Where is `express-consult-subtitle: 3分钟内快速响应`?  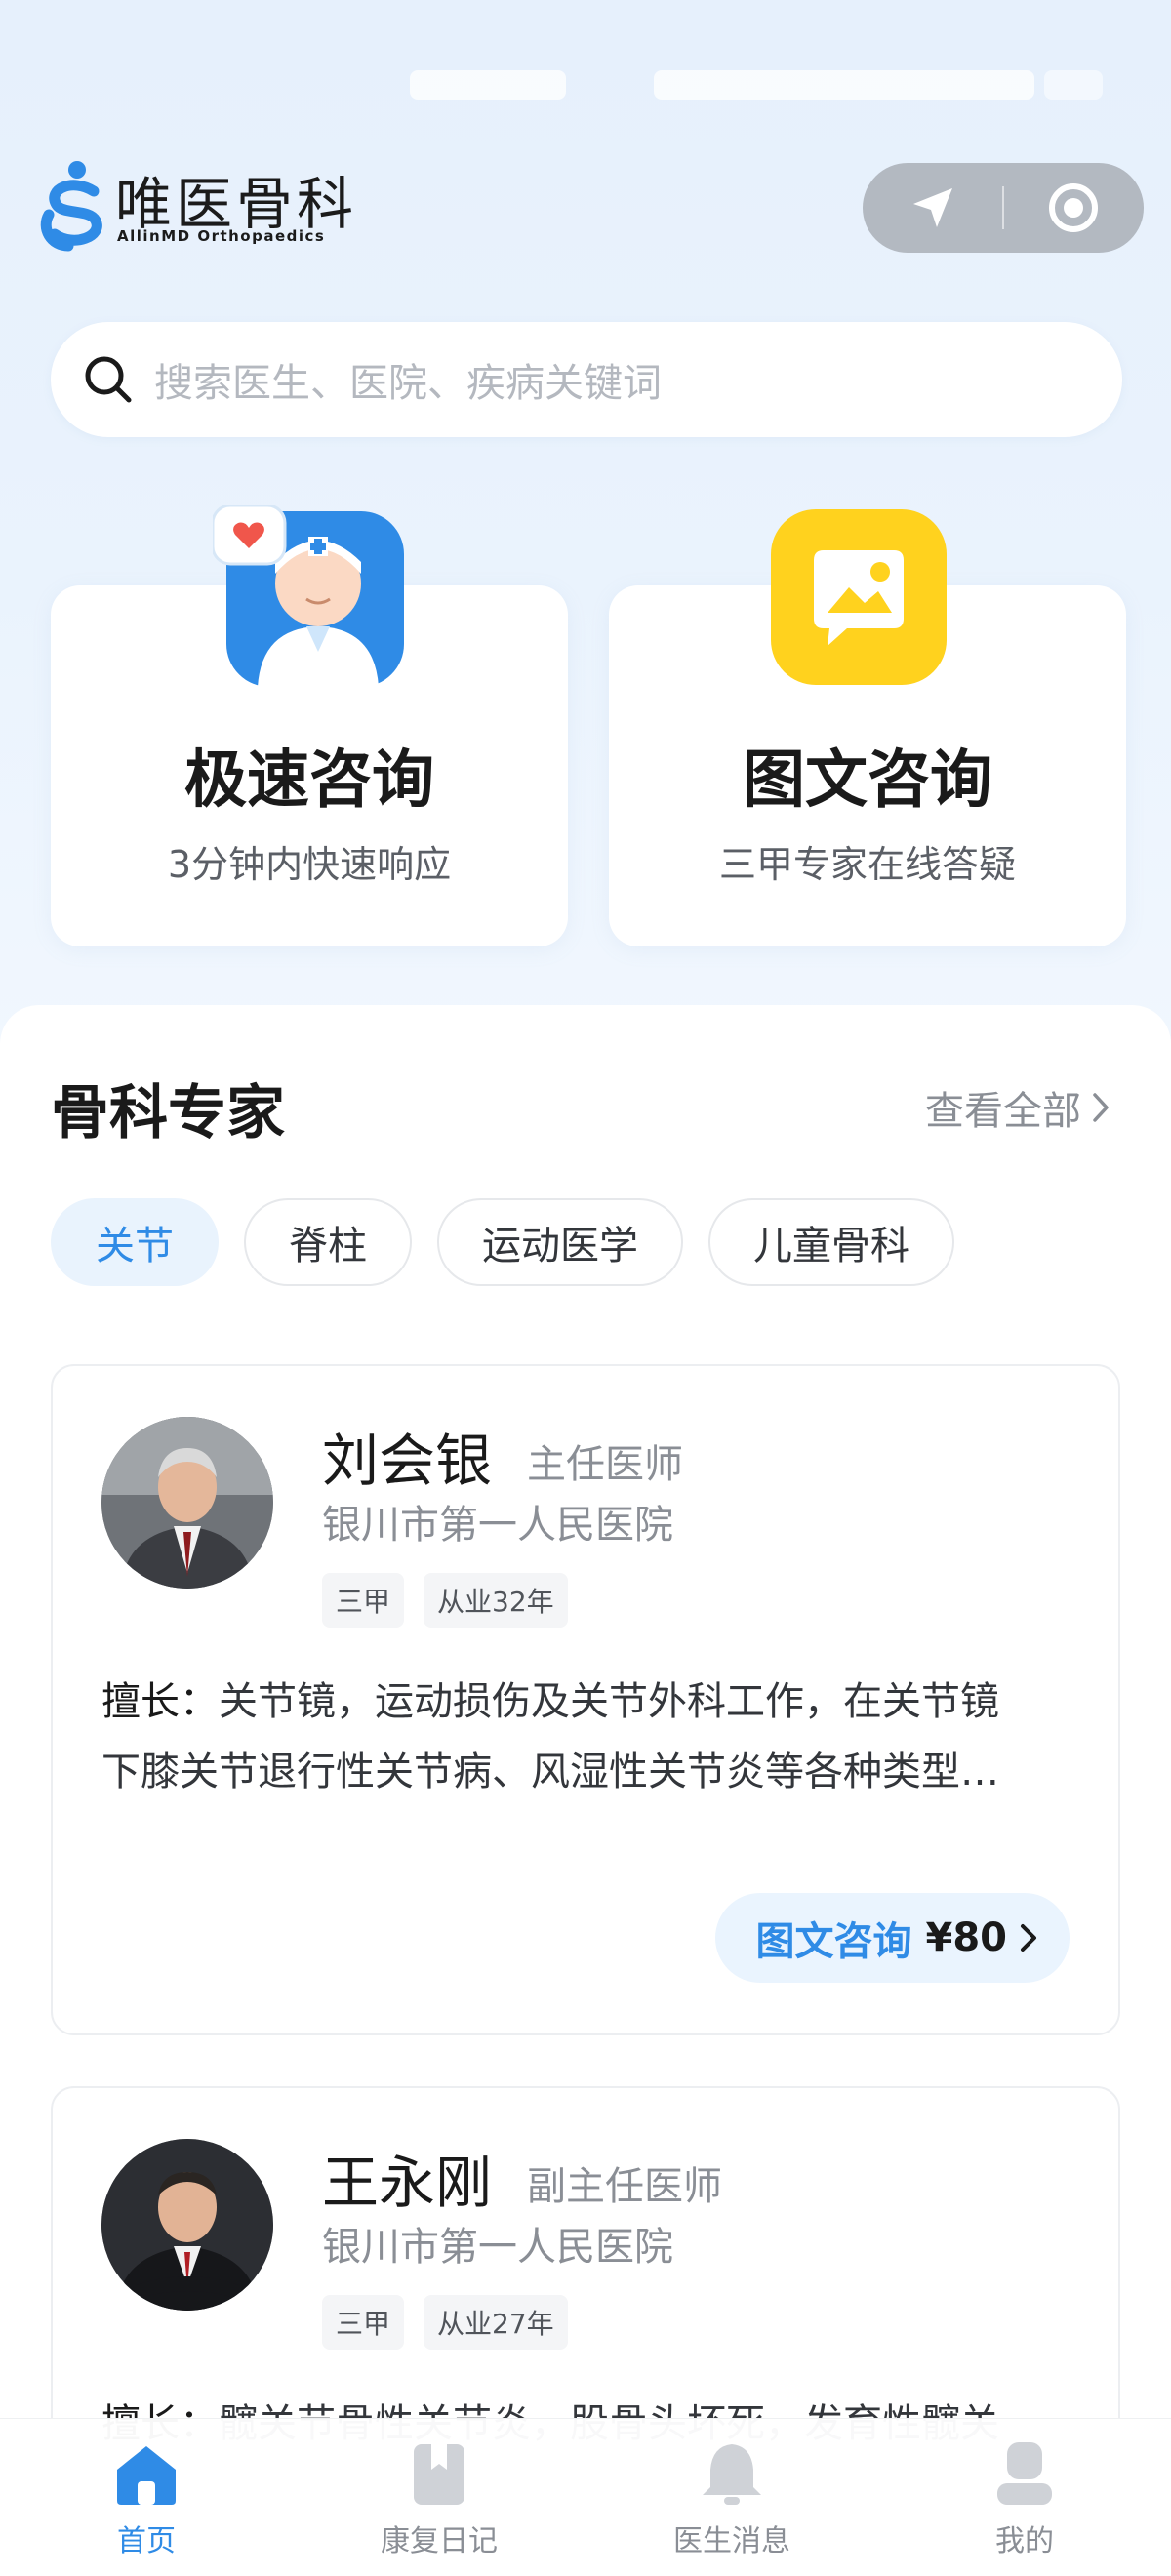 express-consult-subtitle: 3分钟内快速响应 is located at coordinates (309, 864).